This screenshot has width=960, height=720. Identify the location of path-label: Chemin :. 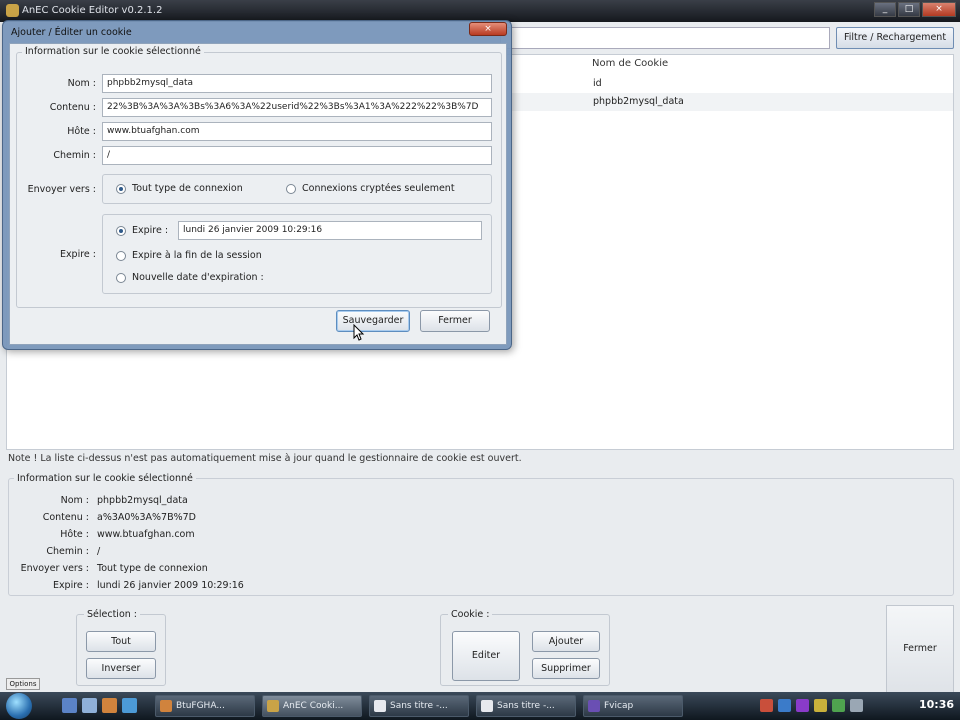
(74, 155).